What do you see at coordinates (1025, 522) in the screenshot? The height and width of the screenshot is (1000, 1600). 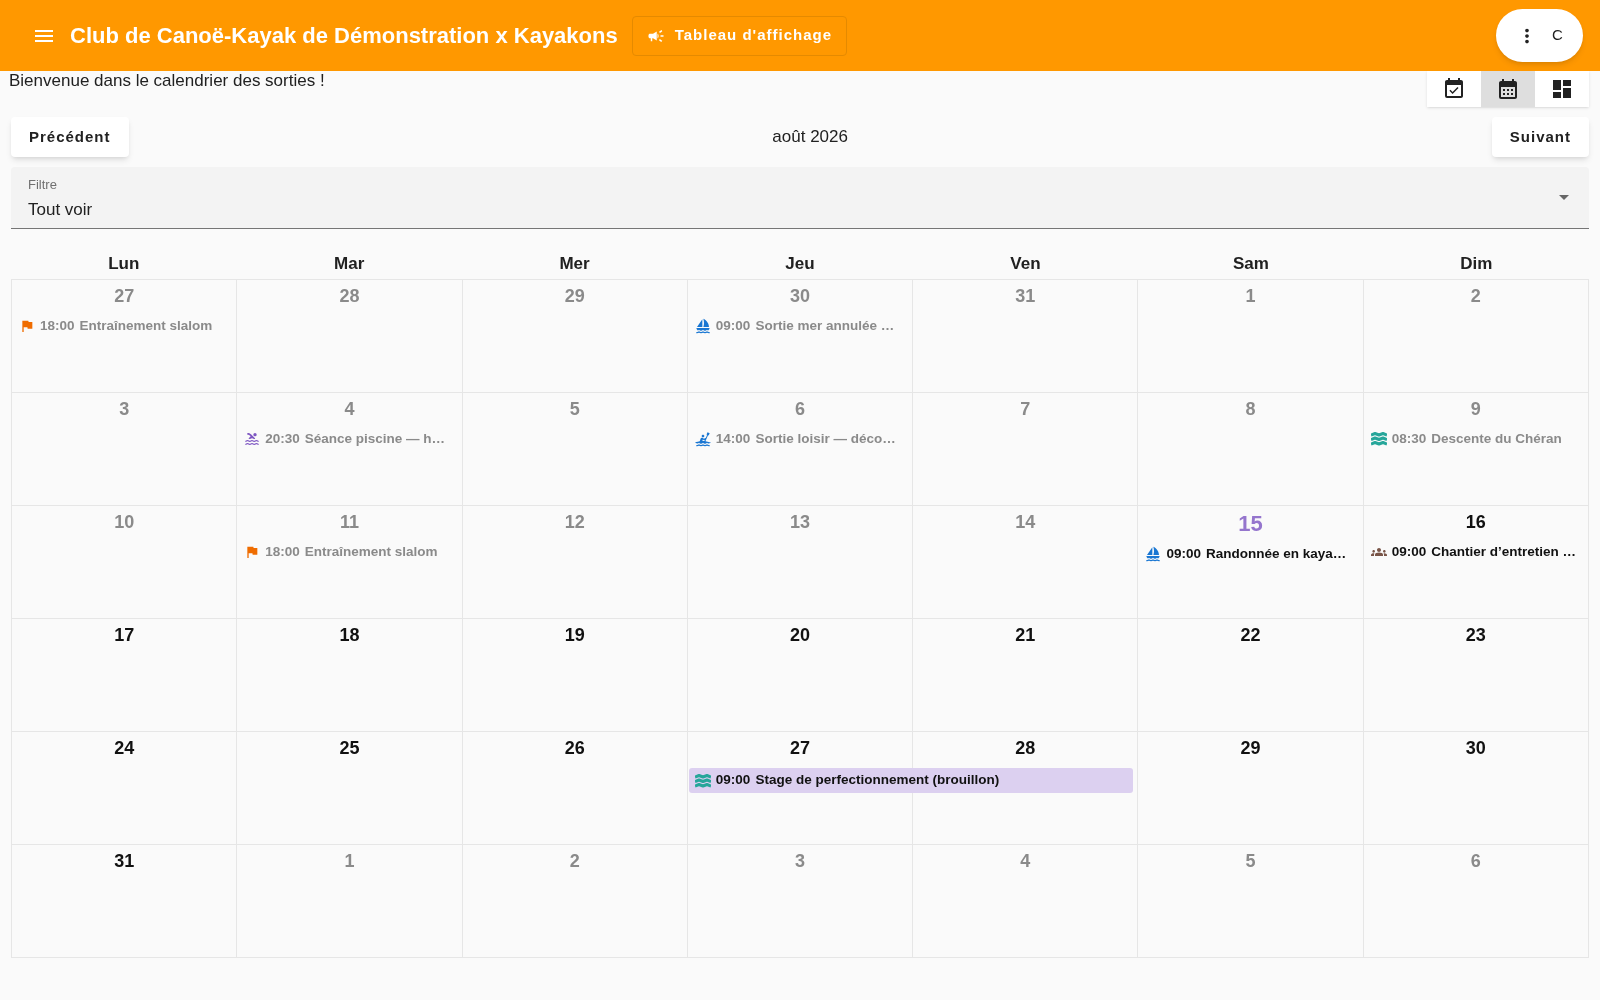 I see `day-number: 14` at bounding box center [1025, 522].